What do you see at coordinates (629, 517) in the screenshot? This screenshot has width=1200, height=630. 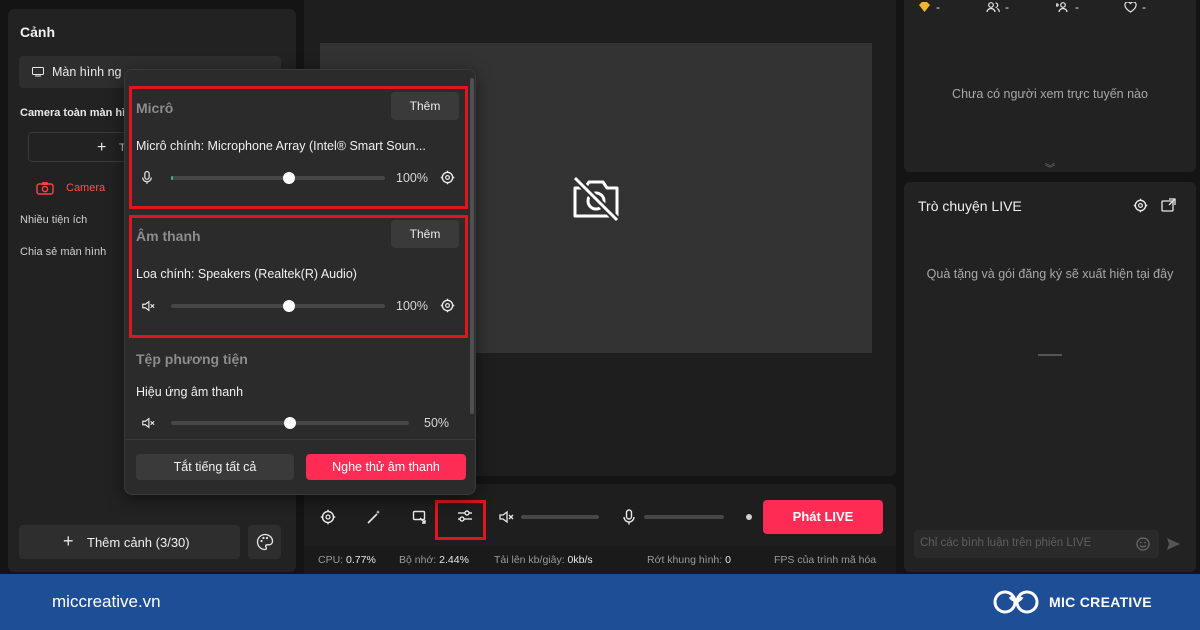 I see `microphone-icon` at bounding box center [629, 517].